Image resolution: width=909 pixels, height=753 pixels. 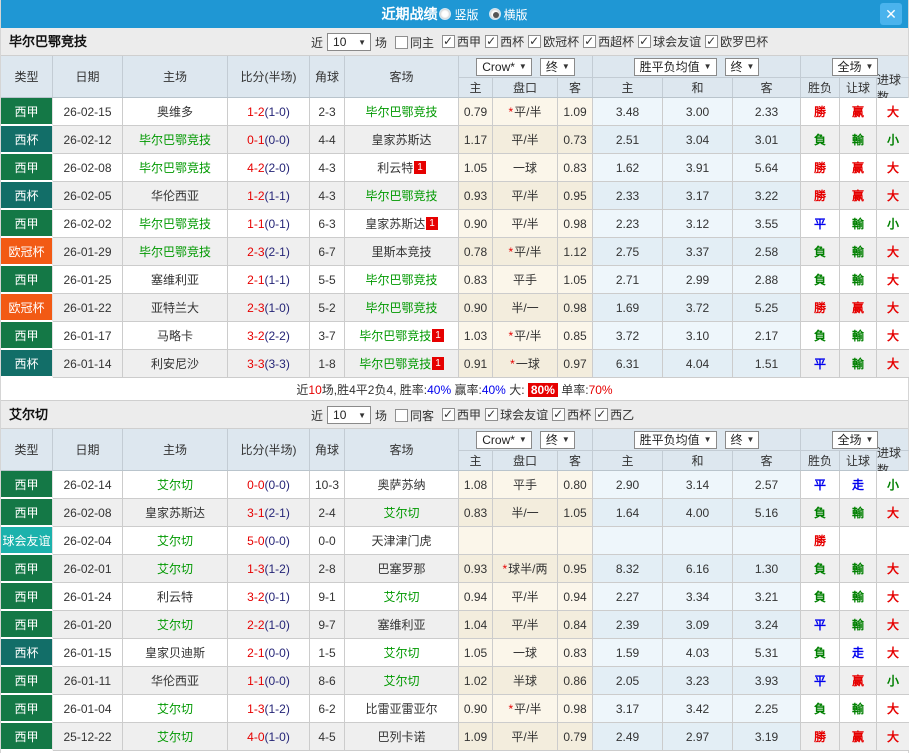 What do you see at coordinates (553, 41) in the screenshot?
I see `league-checkbox: 欧冠杯` at bounding box center [553, 41].